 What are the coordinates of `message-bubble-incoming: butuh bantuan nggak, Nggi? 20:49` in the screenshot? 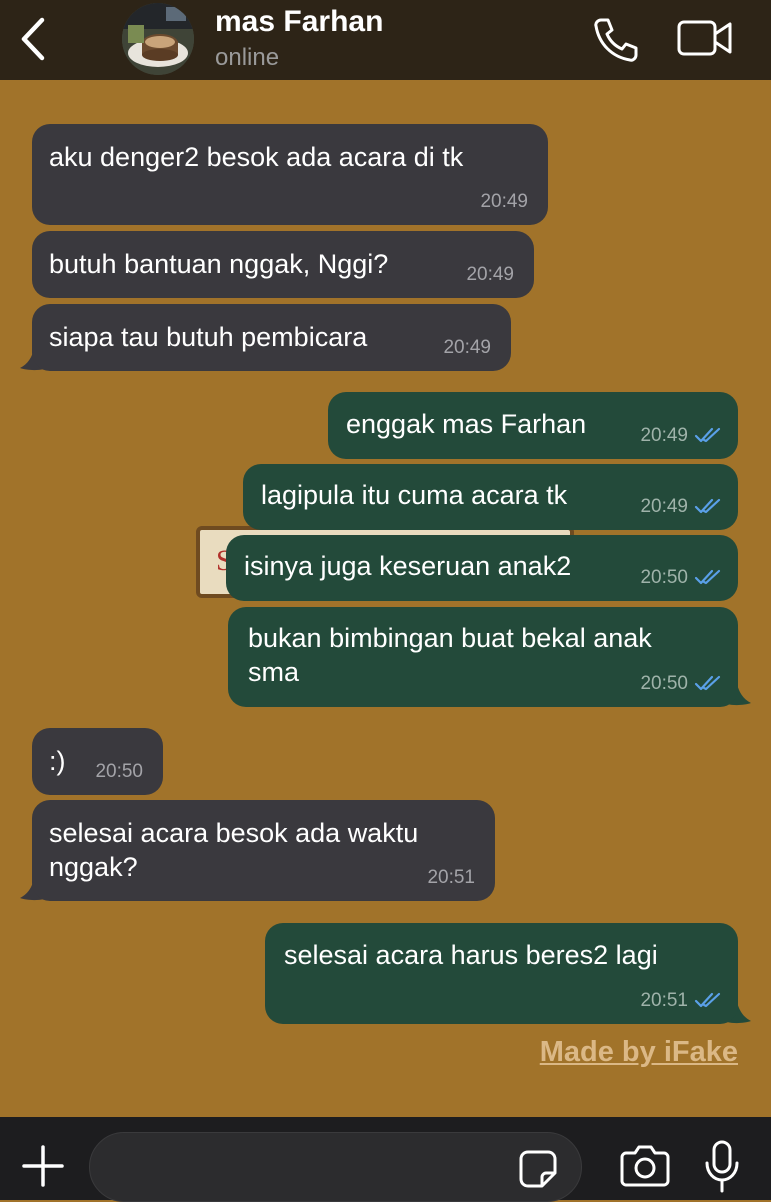 It's located at (283, 264).